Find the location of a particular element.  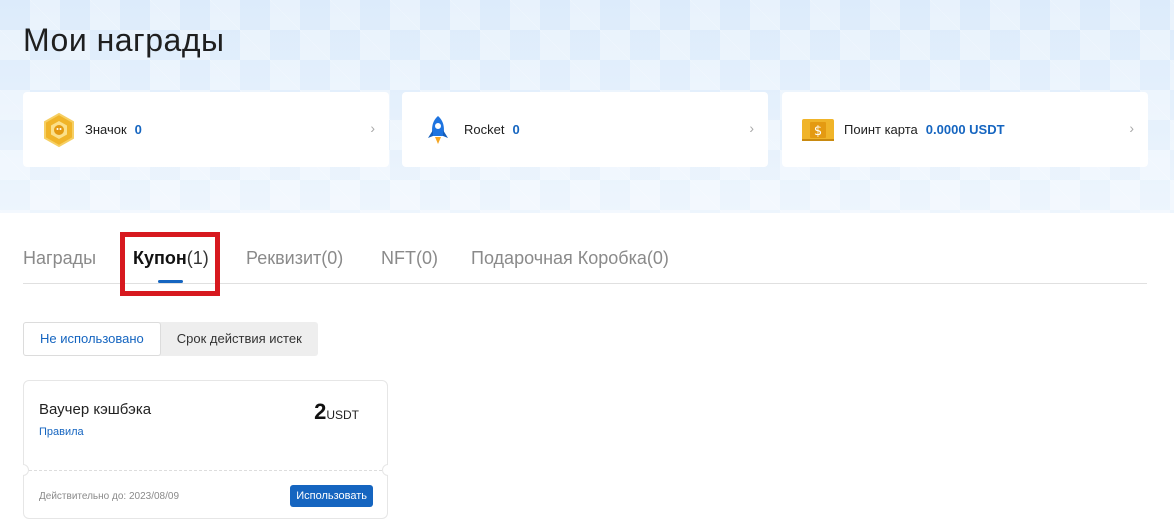

coupon-amount: 2USDT is located at coordinates (336, 412).